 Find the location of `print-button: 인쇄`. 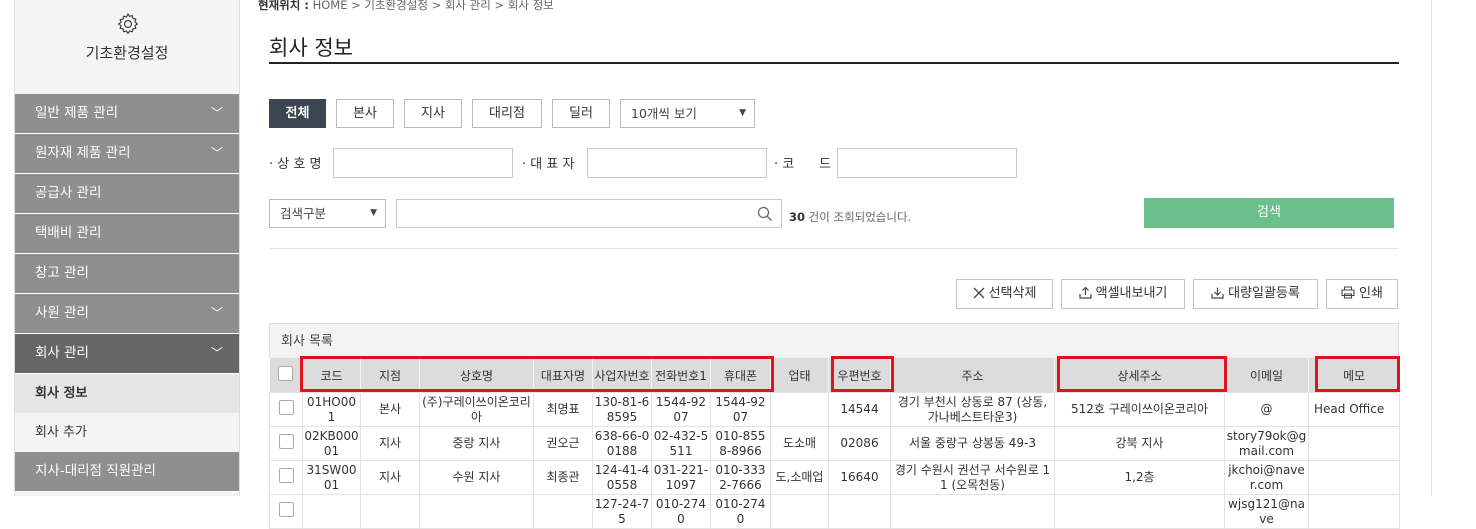

print-button: 인쇄 is located at coordinates (1362, 294).